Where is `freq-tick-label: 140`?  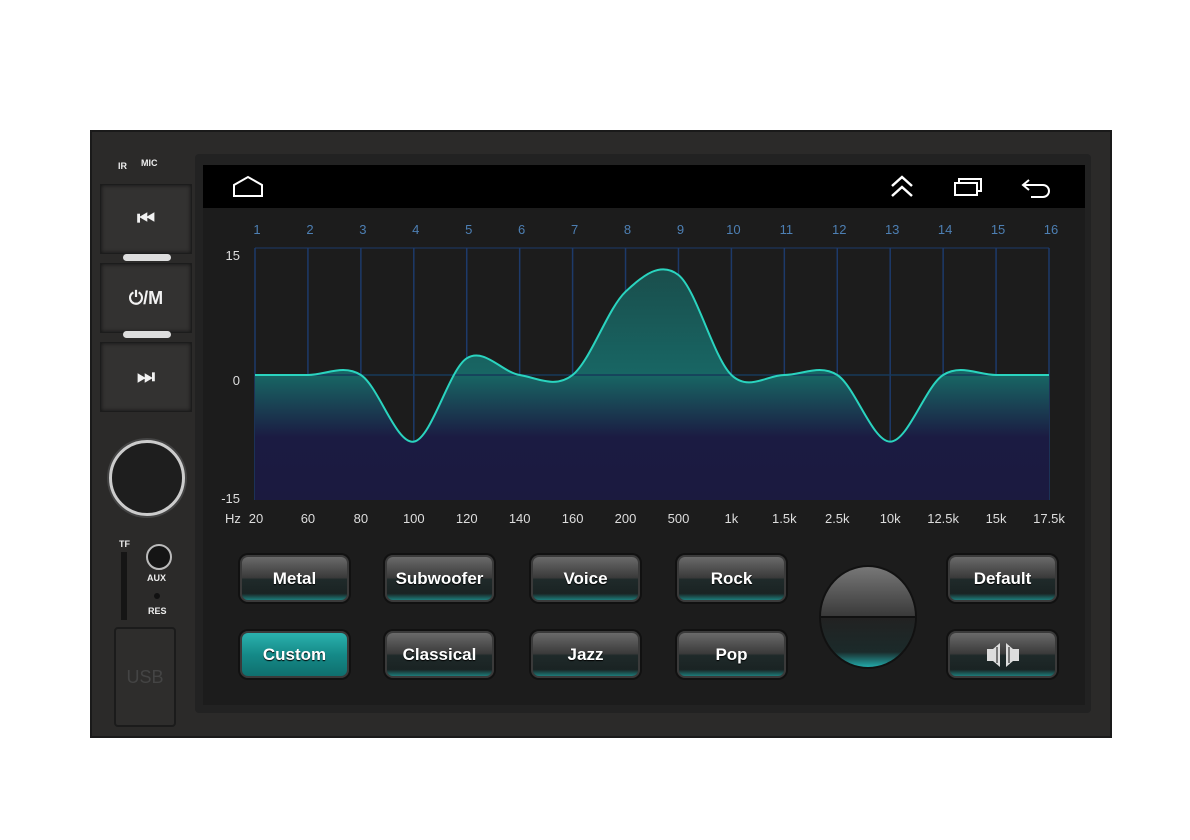
freq-tick-label: 140 is located at coordinates (520, 518).